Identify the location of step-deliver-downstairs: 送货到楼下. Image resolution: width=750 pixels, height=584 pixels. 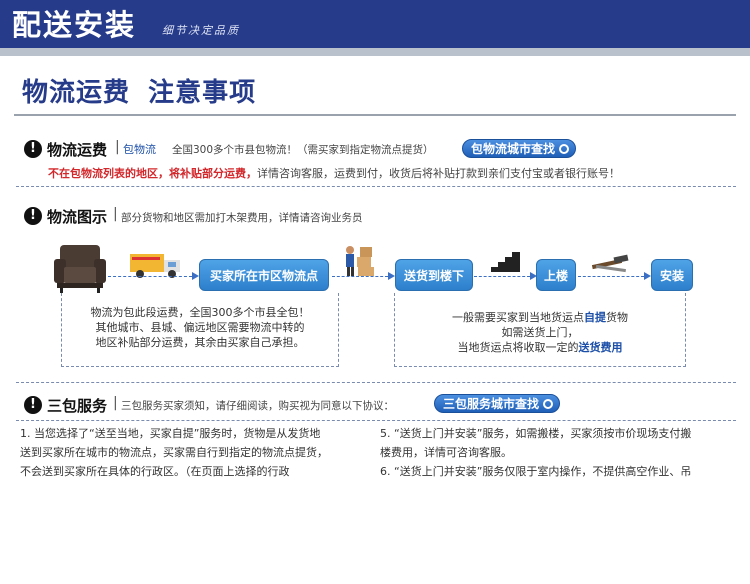
(434, 275).